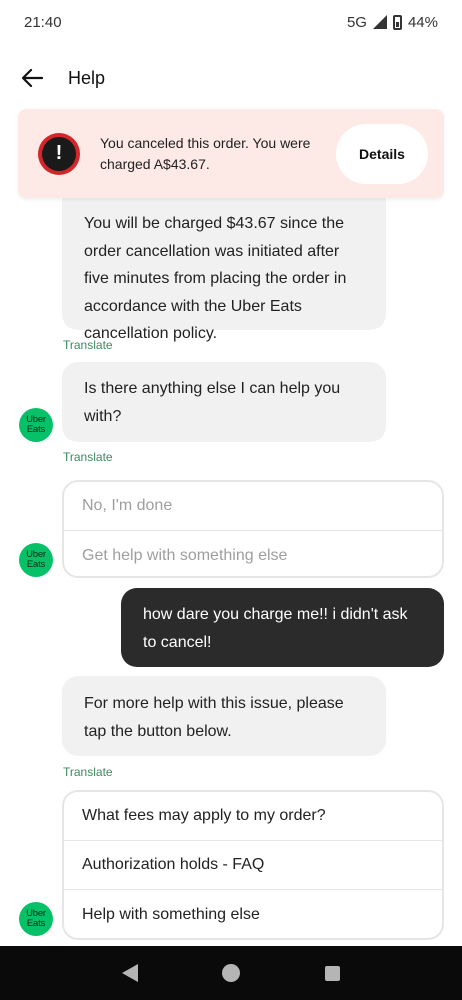 The width and height of the screenshot is (462, 1000). What do you see at coordinates (87, 77) in the screenshot?
I see `page-title: Help` at bounding box center [87, 77].